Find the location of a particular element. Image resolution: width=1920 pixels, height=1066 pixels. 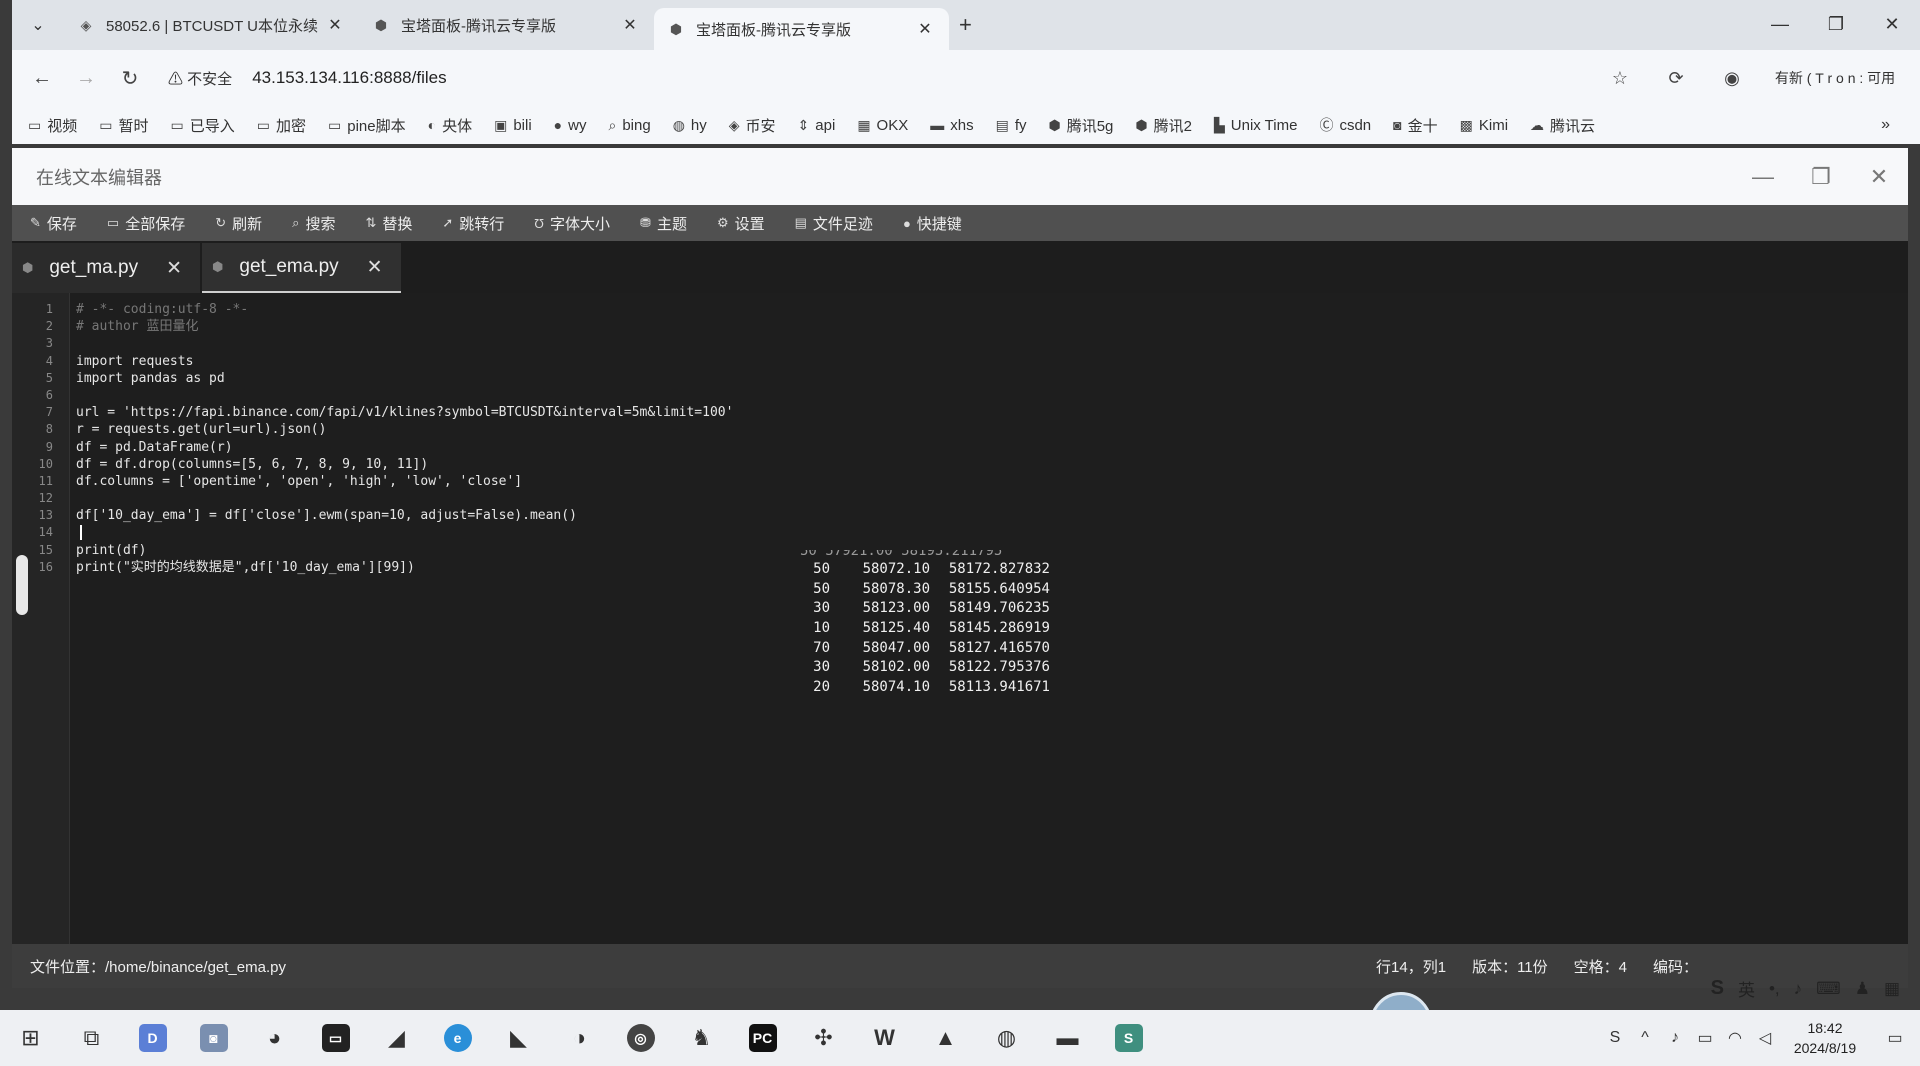

file-tab-get-ma: ⬢ get_ma.py ✕ is located at coordinates (106, 268).